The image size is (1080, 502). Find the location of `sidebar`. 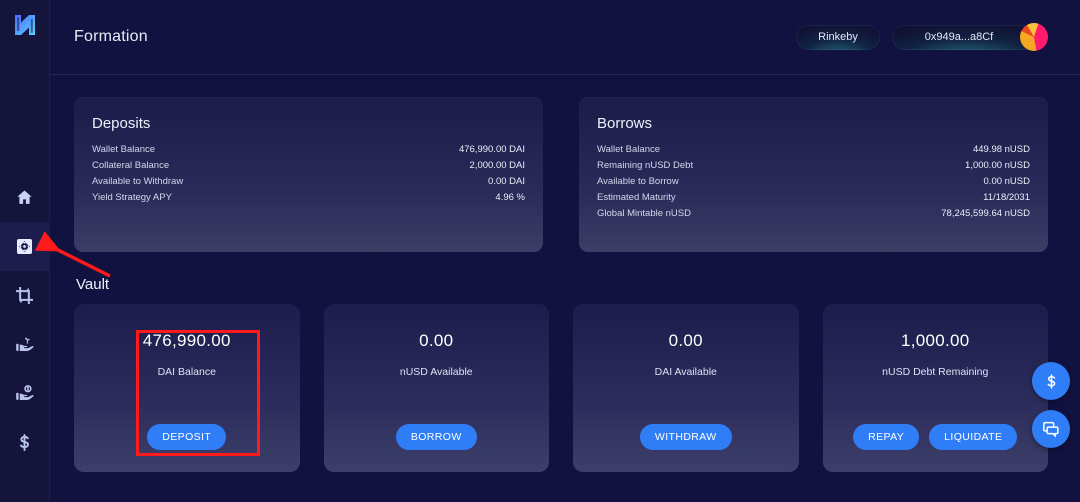

sidebar is located at coordinates (25, 251).